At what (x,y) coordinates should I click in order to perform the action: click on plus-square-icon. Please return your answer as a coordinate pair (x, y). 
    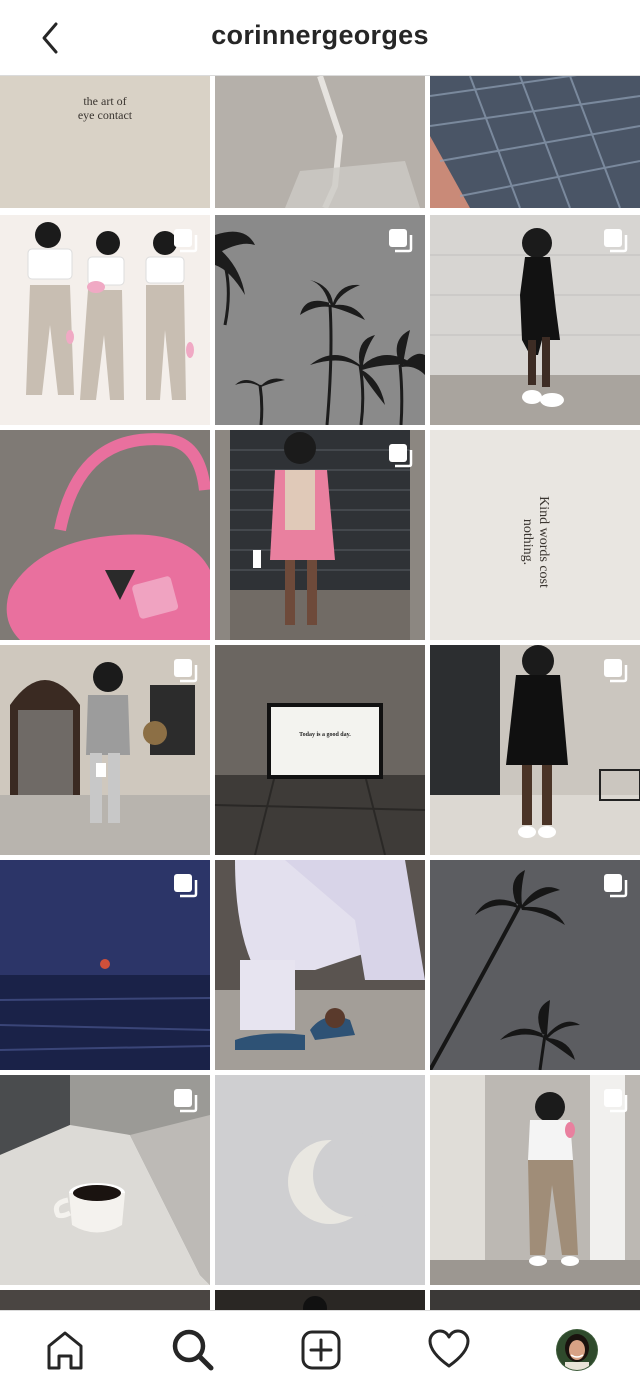
    Looking at the image, I should click on (321, 1350).